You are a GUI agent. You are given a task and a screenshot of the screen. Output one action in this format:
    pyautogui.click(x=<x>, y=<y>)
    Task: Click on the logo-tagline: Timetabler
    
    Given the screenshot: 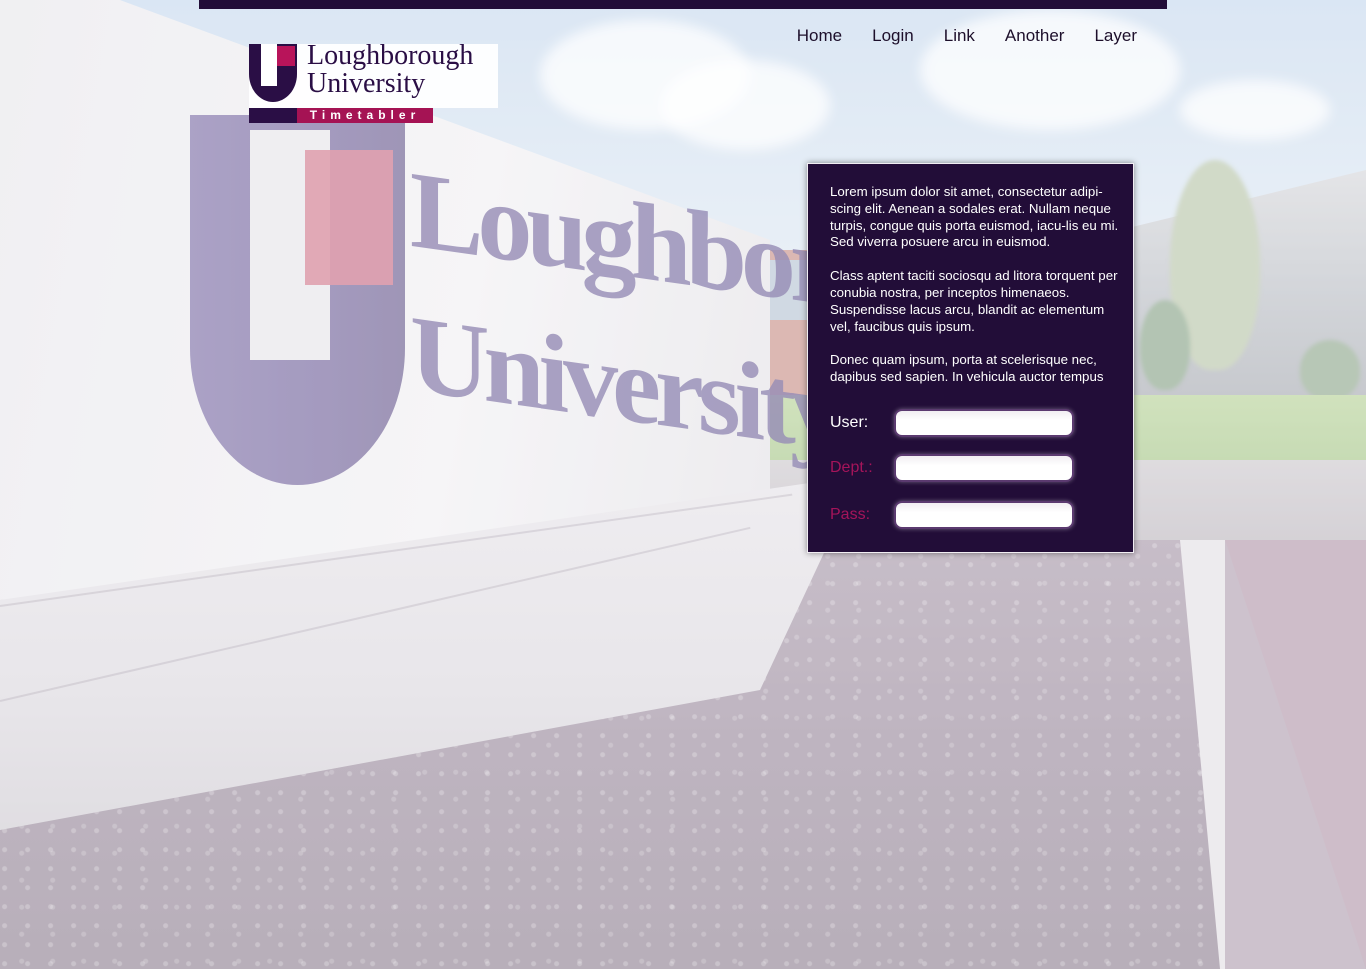 What is the action you would take?
    pyautogui.click(x=365, y=115)
    